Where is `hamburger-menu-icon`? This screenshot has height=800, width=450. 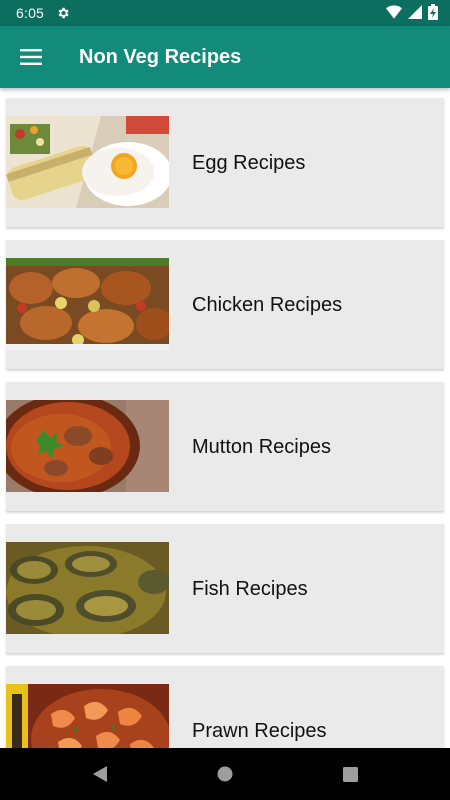 hamburger-menu-icon is located at coordinates (31, 57).